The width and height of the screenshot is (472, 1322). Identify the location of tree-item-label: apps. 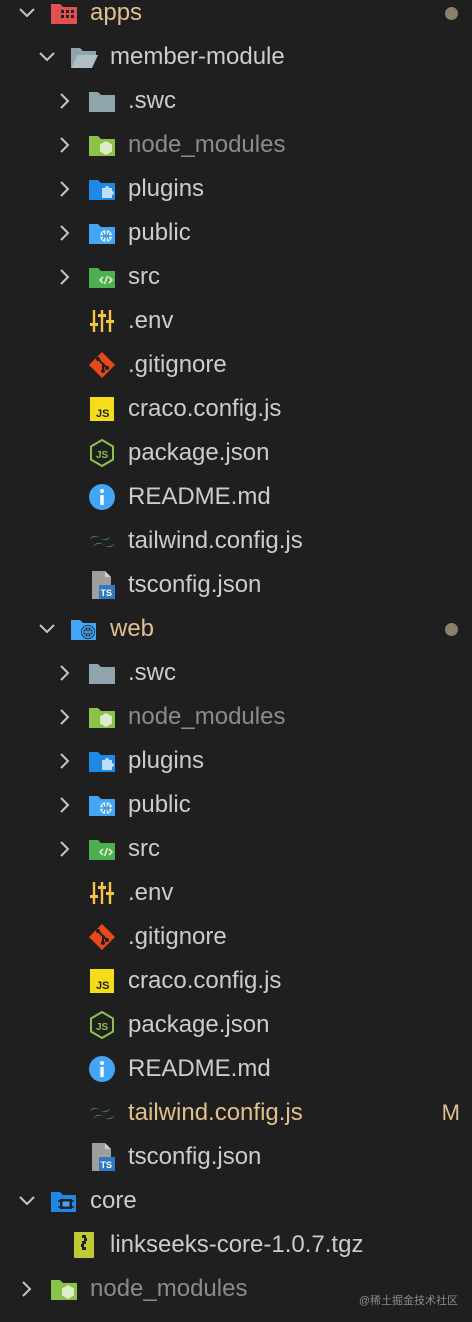
(116, 13).